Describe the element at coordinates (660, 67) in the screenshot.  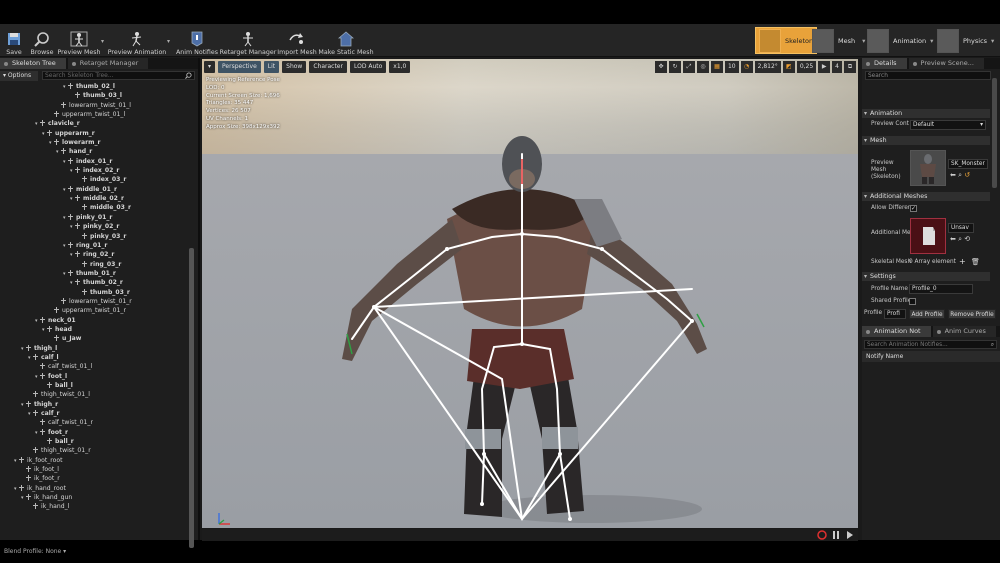
I see `translate-icon: ✥` at that location.